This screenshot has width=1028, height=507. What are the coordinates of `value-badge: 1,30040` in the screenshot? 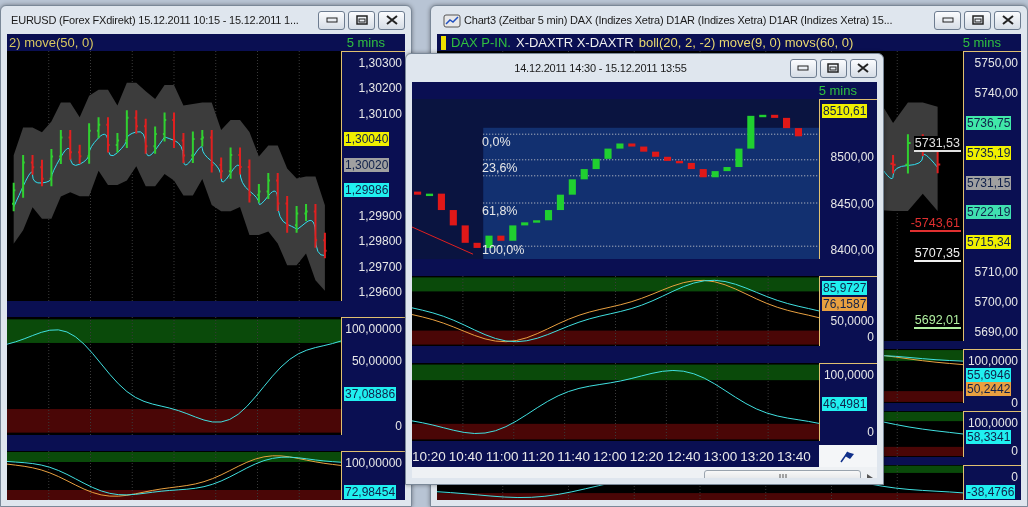 It's located at (367, 139).